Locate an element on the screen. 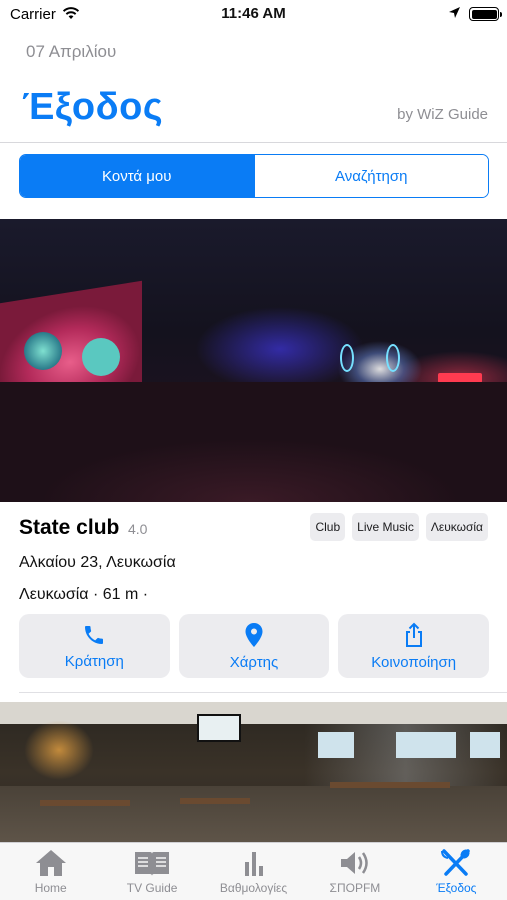 This screenshot has width=507, height=900. warm-light is located at coordinates (59, 750).